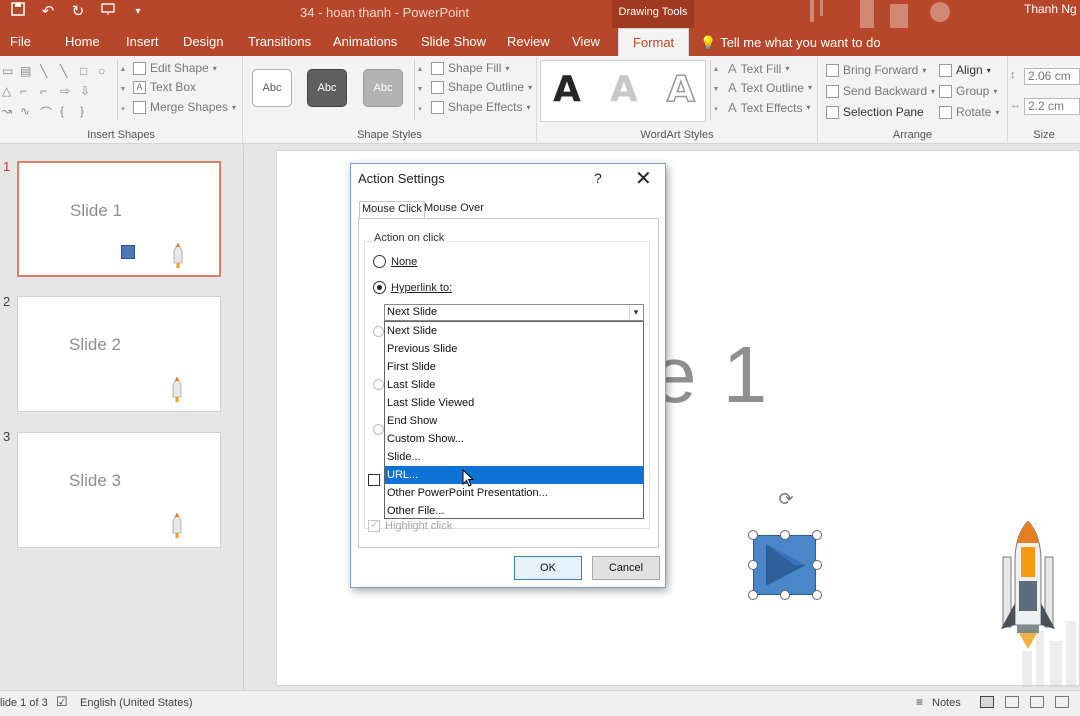  Describe the element at coordinates (626, 568) in the screenshot. I see `cancel-button: Cancel` at that location.